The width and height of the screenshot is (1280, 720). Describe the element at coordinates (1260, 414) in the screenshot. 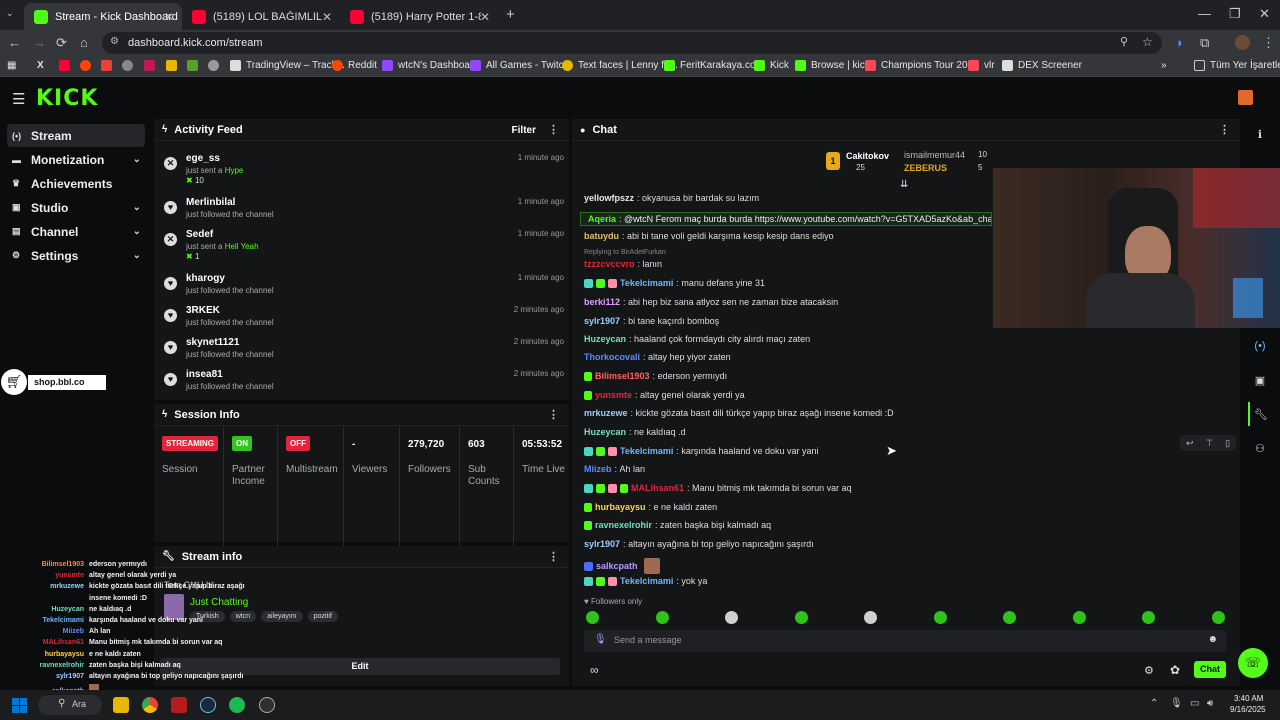

I see `wrench-tool-icon: 🔧︎` at that location.